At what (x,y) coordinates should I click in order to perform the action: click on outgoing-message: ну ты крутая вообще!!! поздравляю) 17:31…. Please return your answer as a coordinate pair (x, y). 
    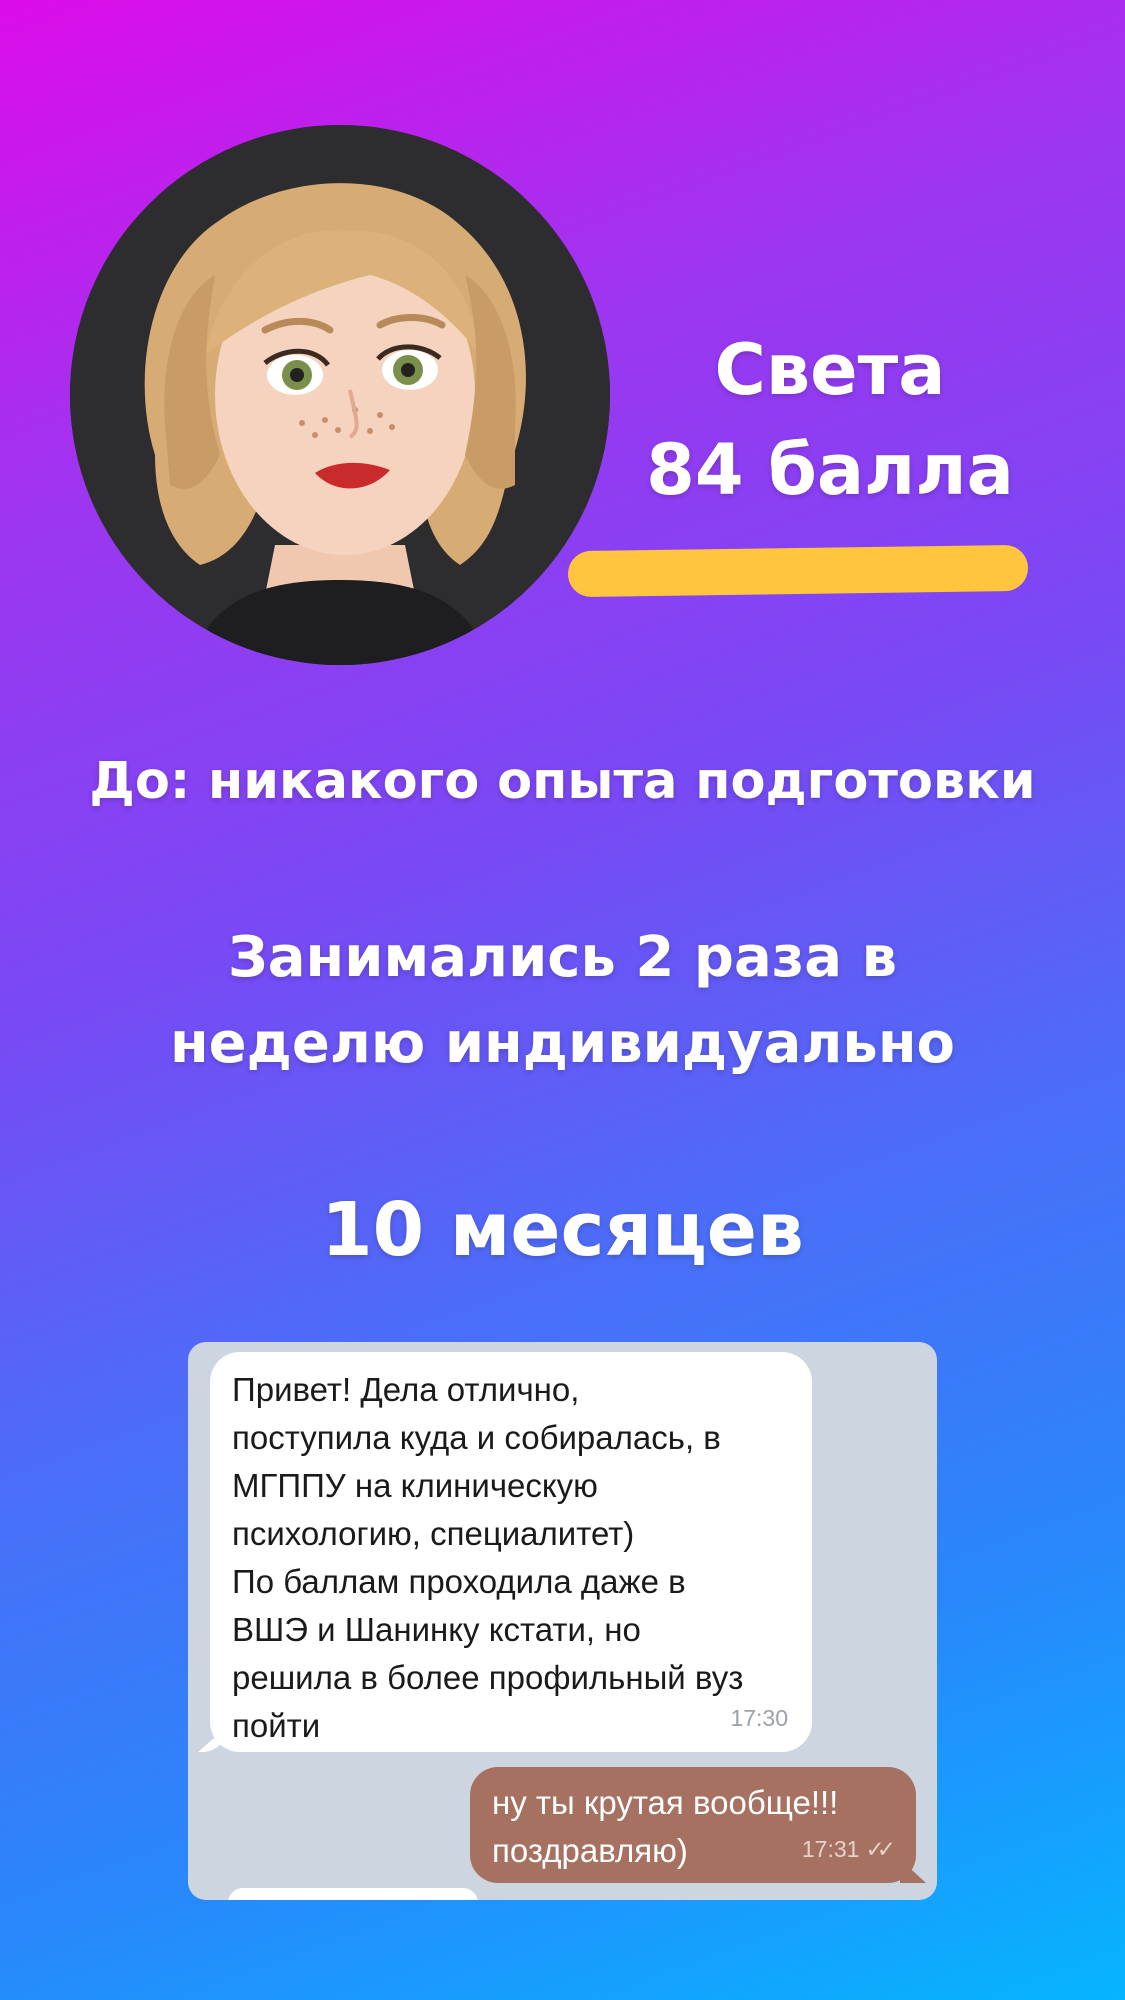
    Looking at the image, I should click on (698, 1825).